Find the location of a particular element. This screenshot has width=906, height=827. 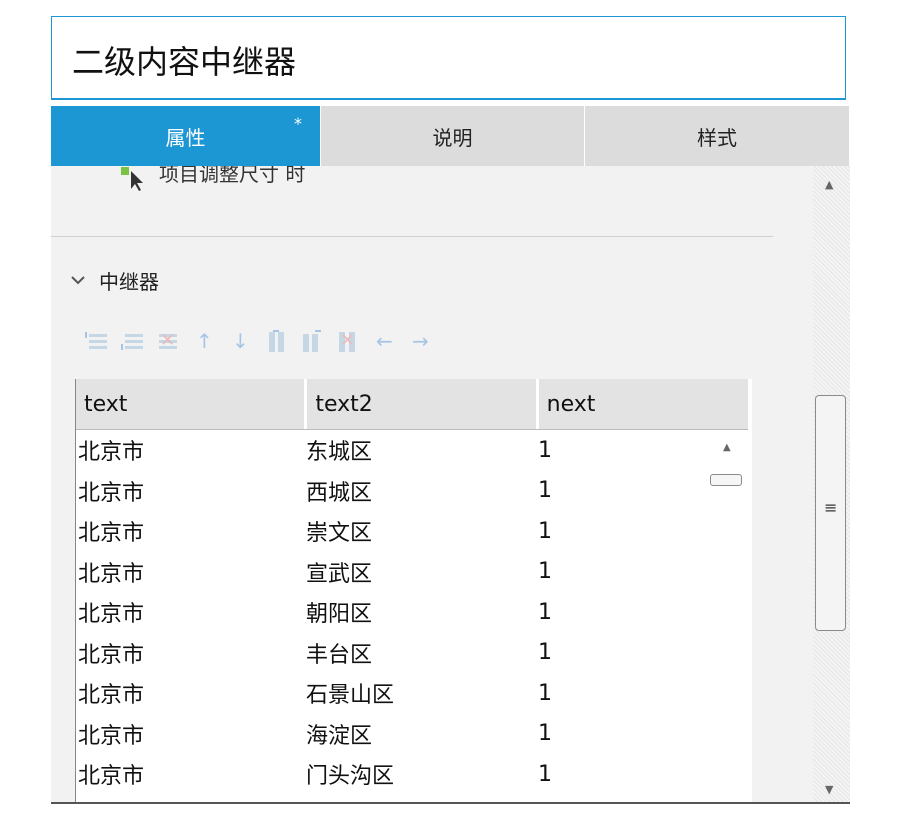

table-row: 北京市 西城区 1 is located at coordinates (391, 491).